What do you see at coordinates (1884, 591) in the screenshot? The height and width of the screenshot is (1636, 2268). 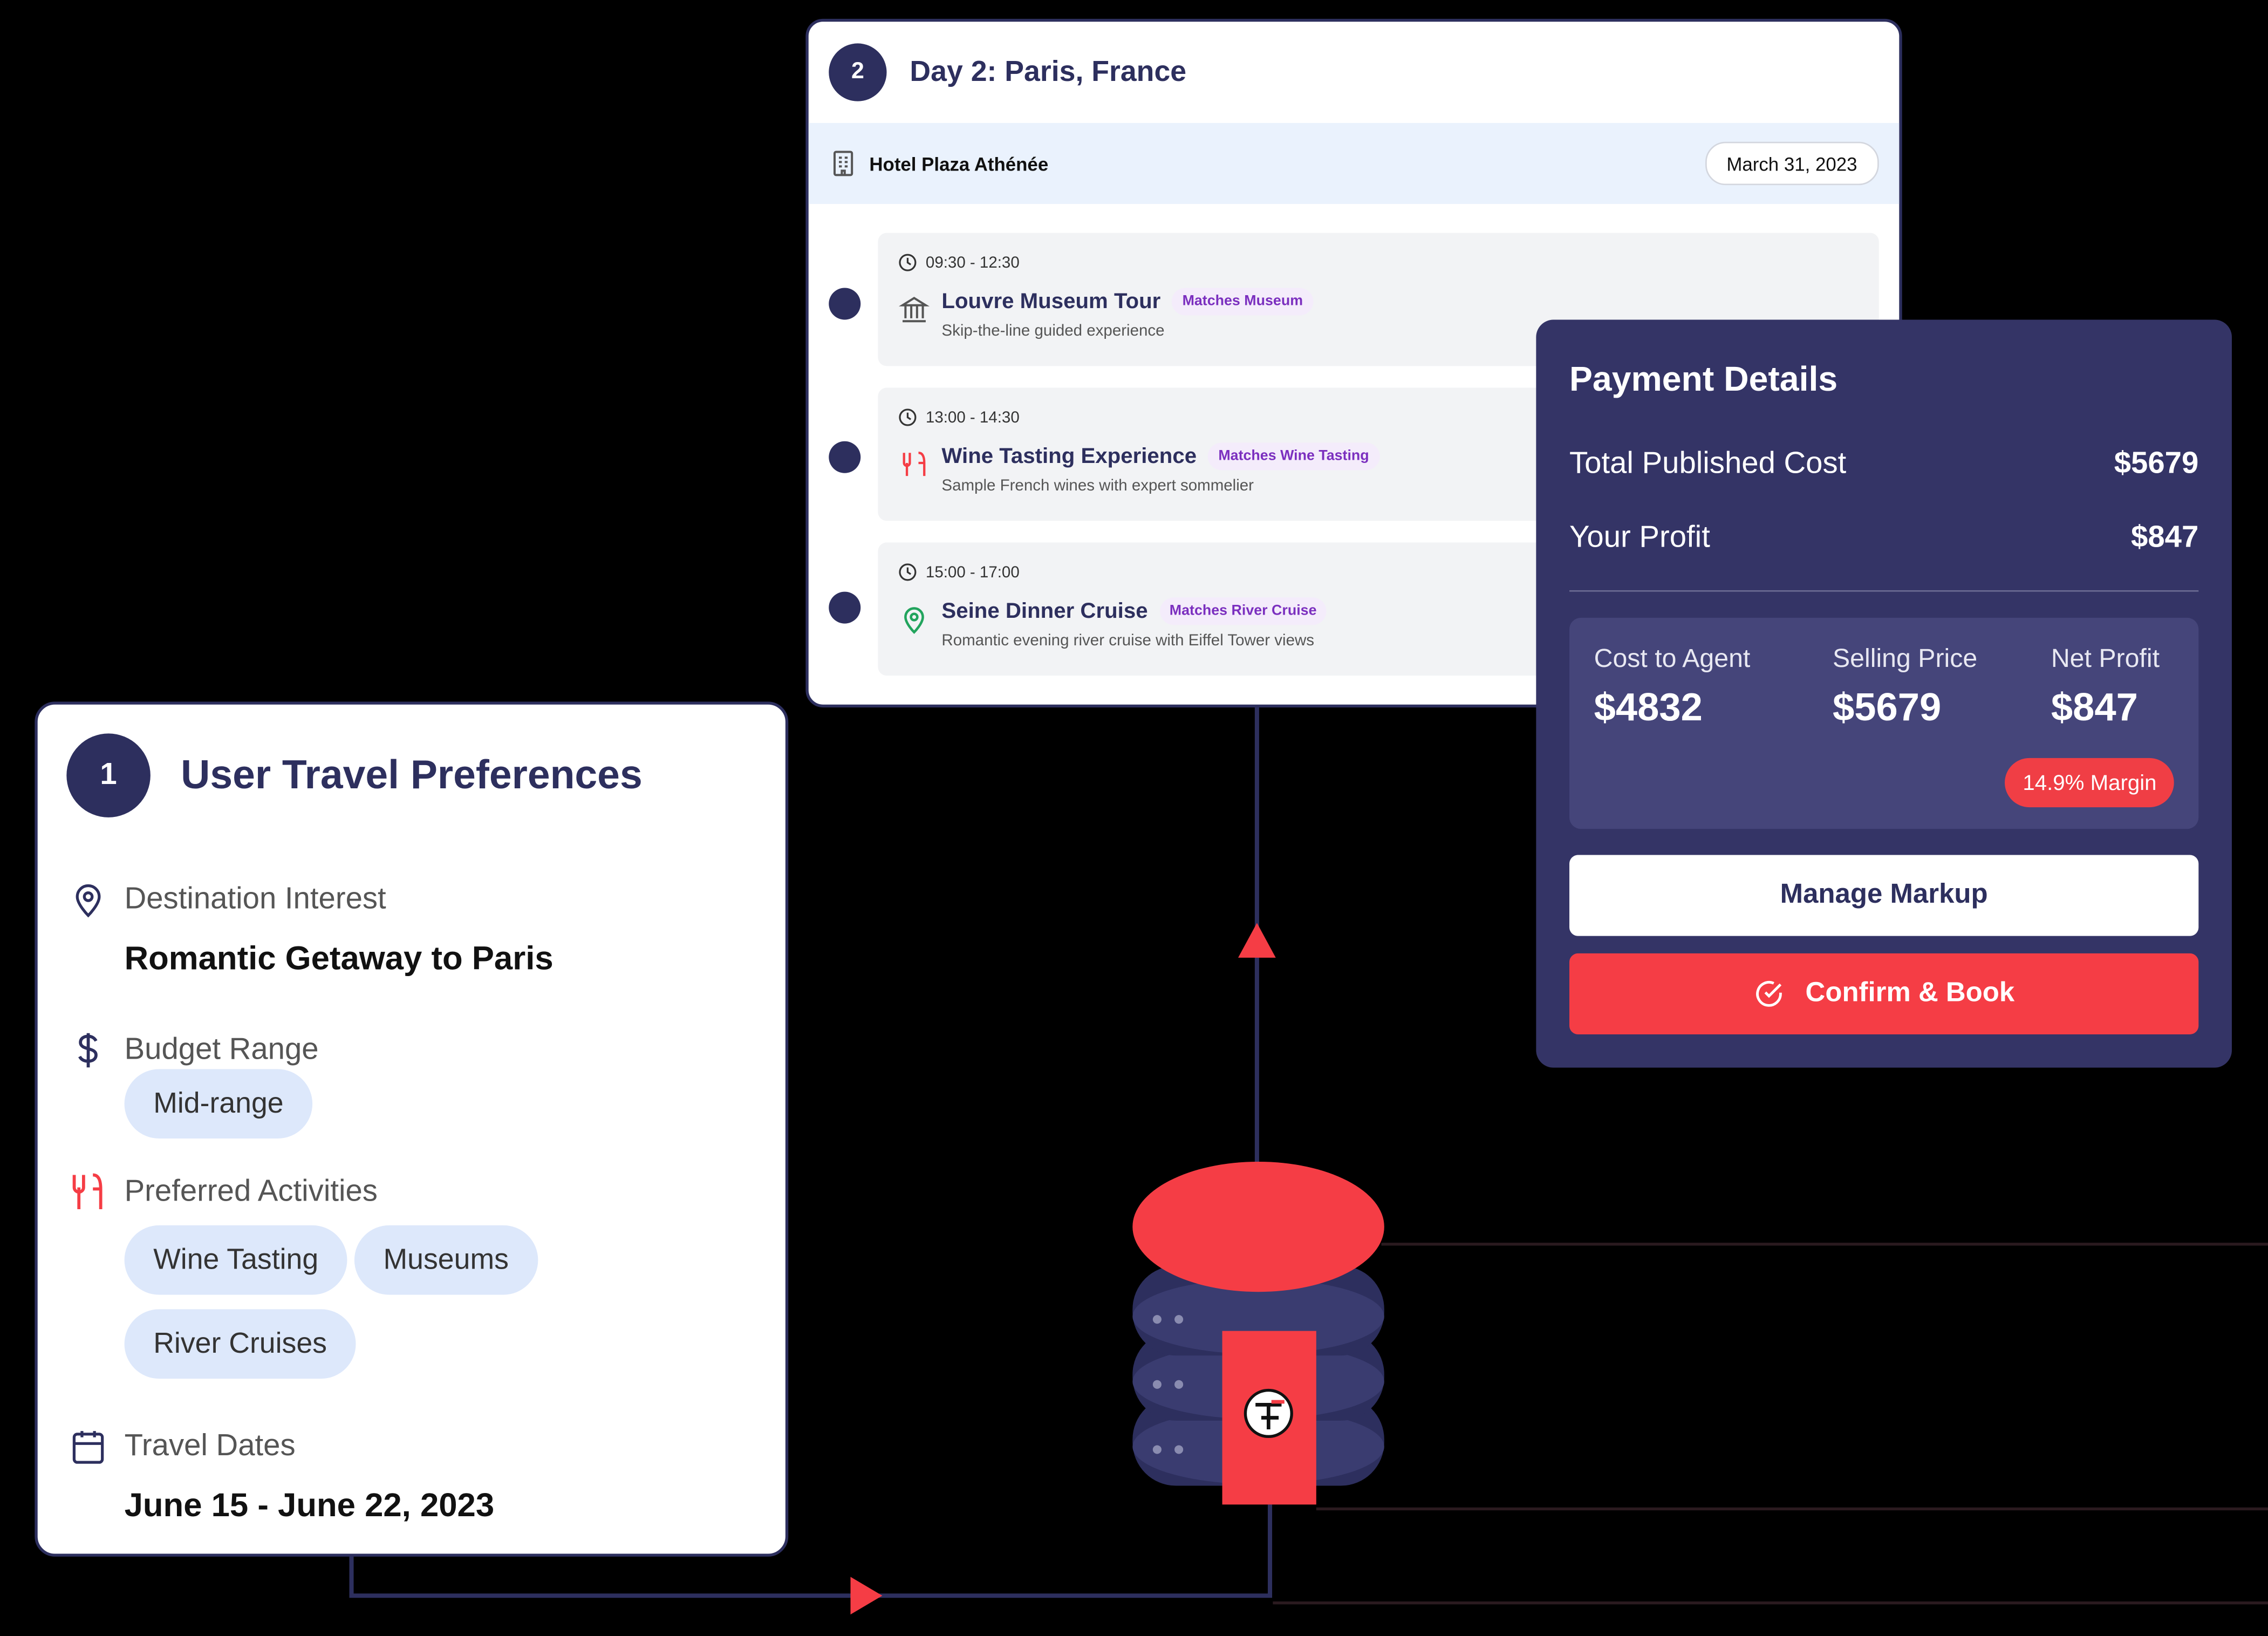 I see `divider` at bounding box center [1884, 591].